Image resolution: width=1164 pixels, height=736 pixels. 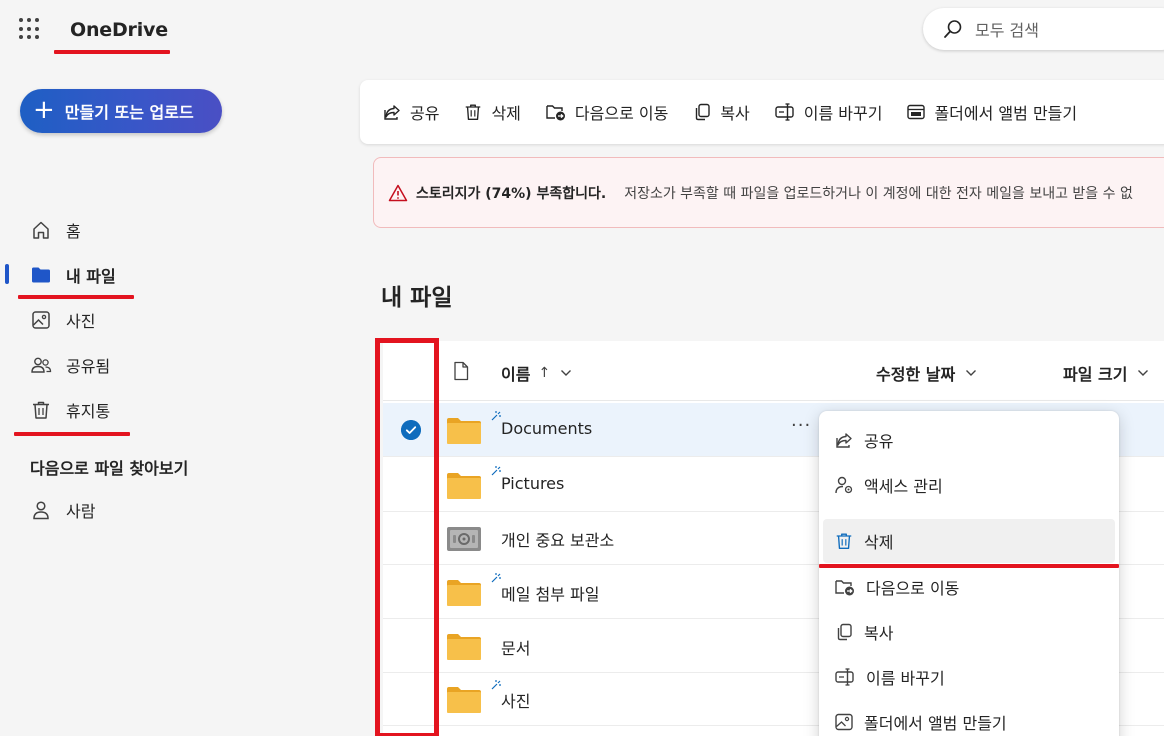 I want to click on share-label: 공유, so click(x=425, y=113).